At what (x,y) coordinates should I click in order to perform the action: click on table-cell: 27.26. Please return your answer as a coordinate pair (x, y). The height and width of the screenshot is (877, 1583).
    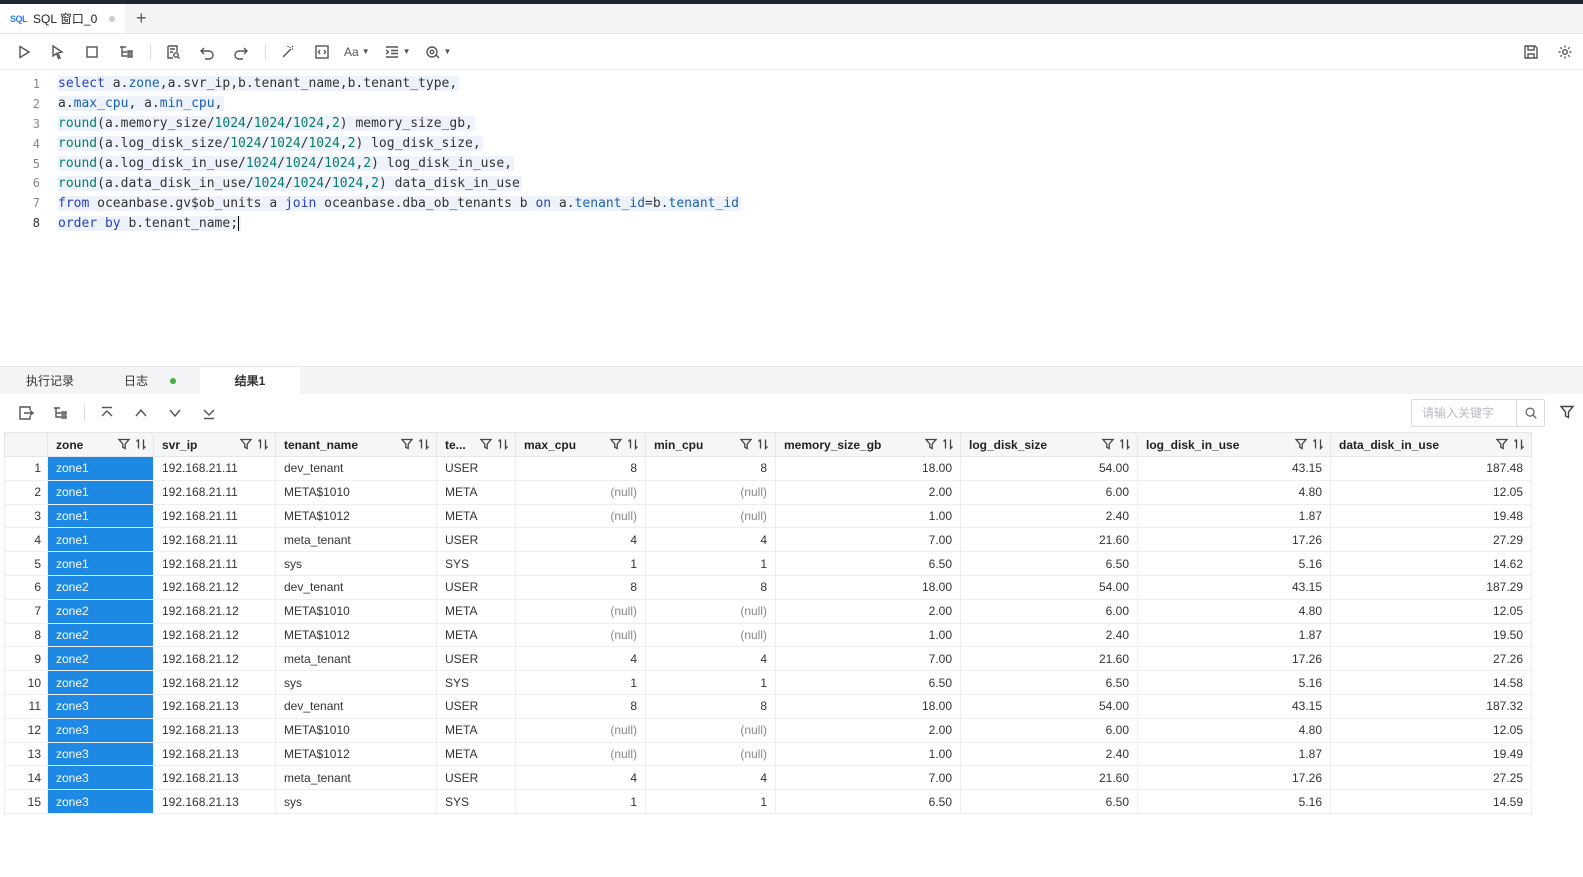
    Looking at the image, I should click on (1431, 659).